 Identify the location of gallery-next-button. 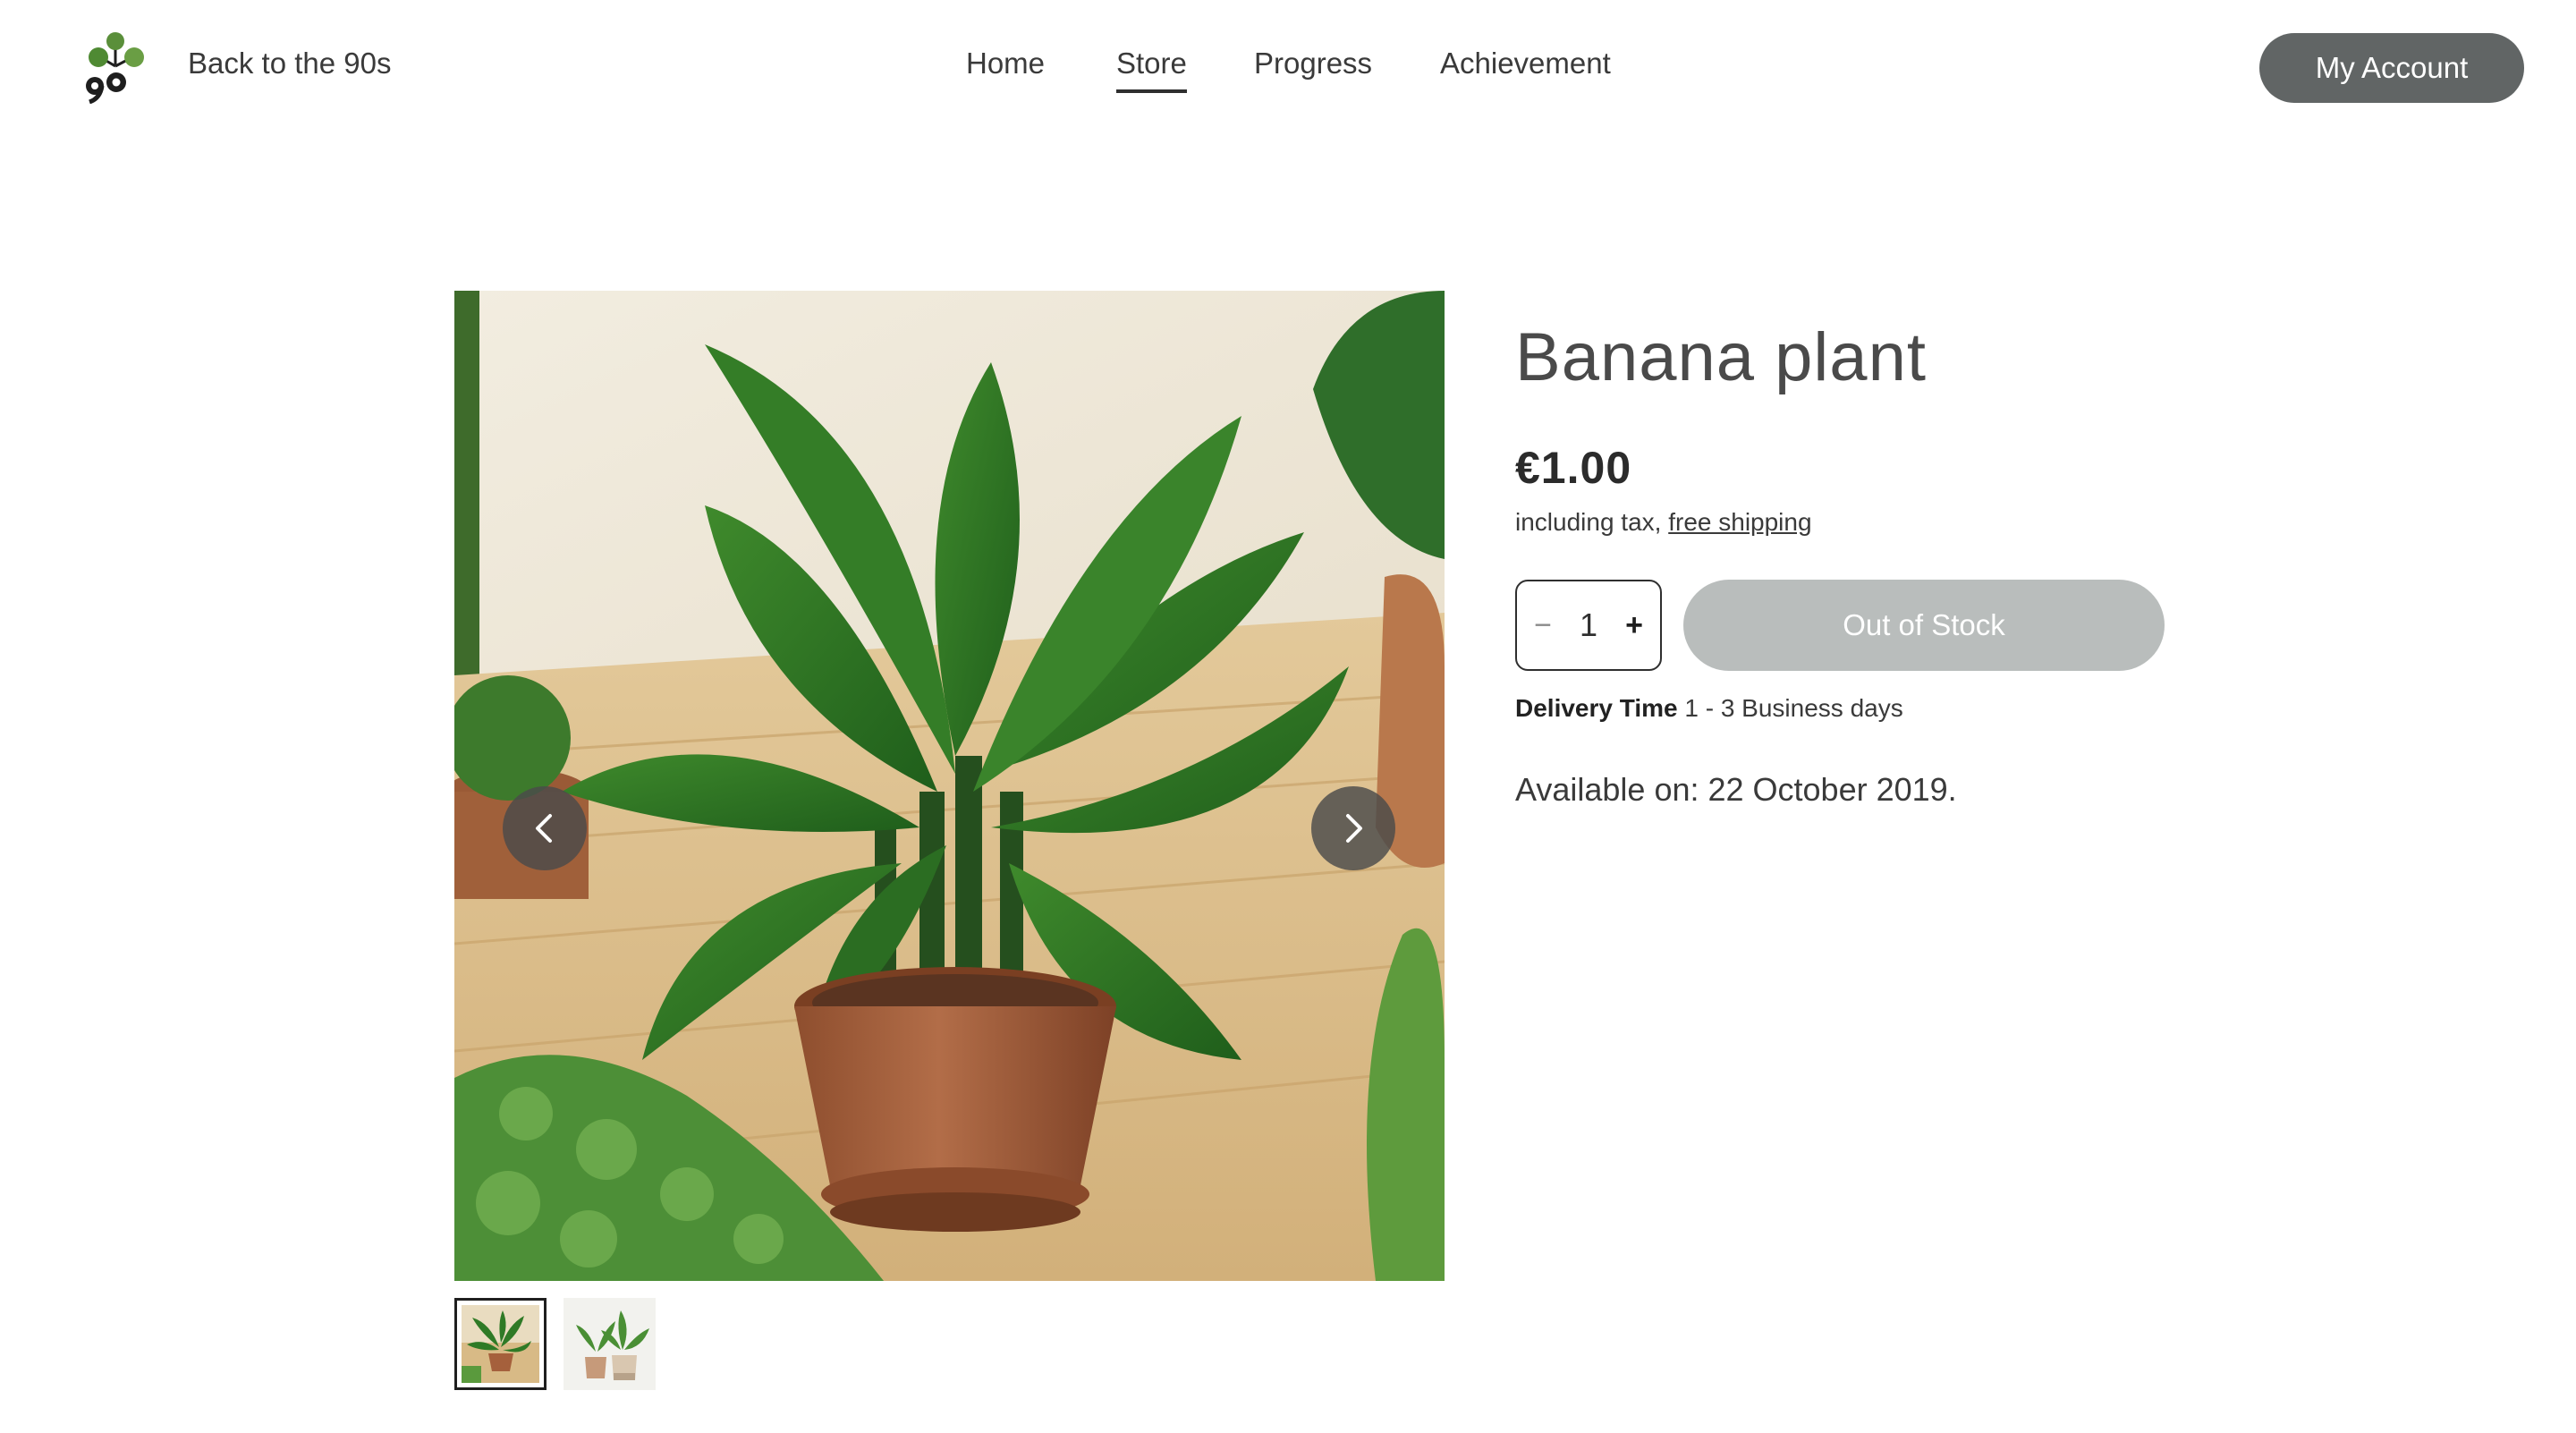
(1353, 828).